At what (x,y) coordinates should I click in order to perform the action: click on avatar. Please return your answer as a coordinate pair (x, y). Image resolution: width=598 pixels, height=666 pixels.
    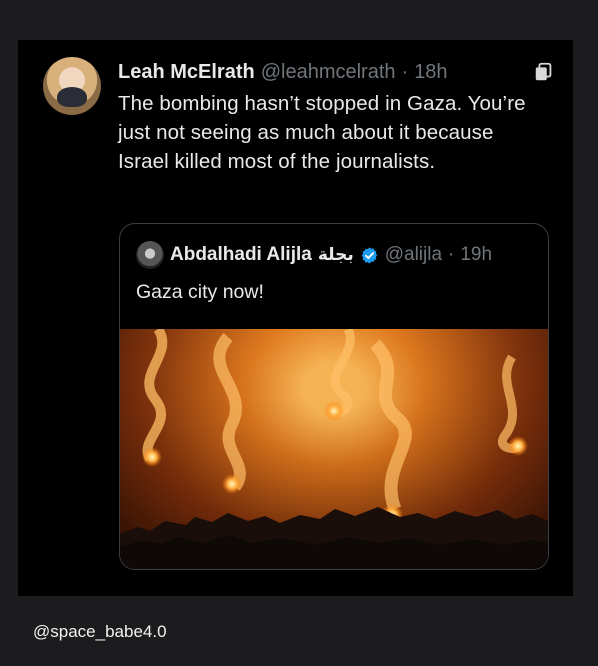
    Looking at the image, I should click on (72, 86).